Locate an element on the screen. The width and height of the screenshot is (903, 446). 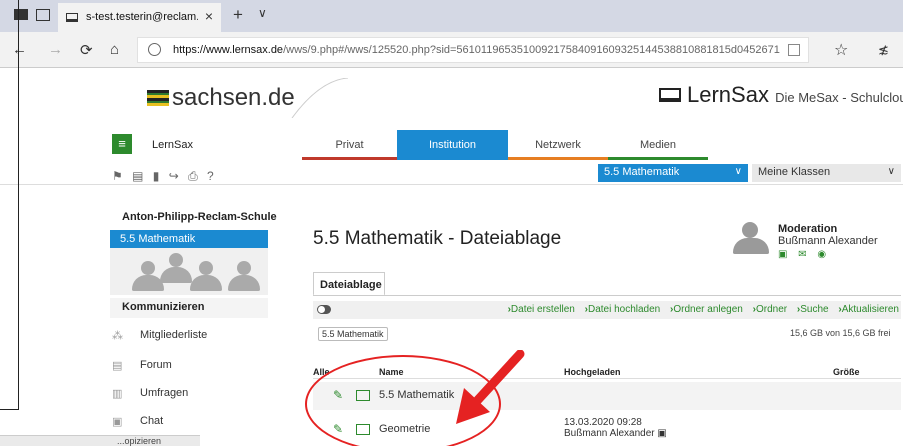
saxony-flag-icon is located at coordinates (158, 98).